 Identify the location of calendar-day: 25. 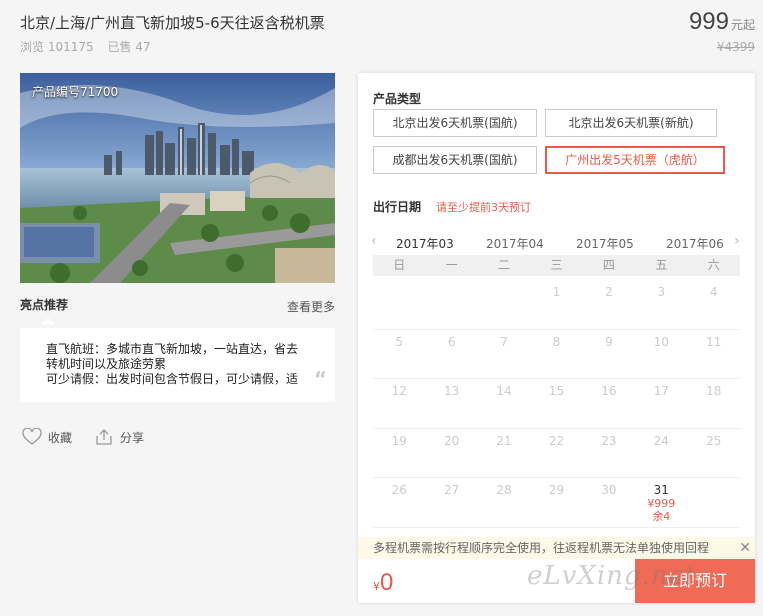
(714, 440).